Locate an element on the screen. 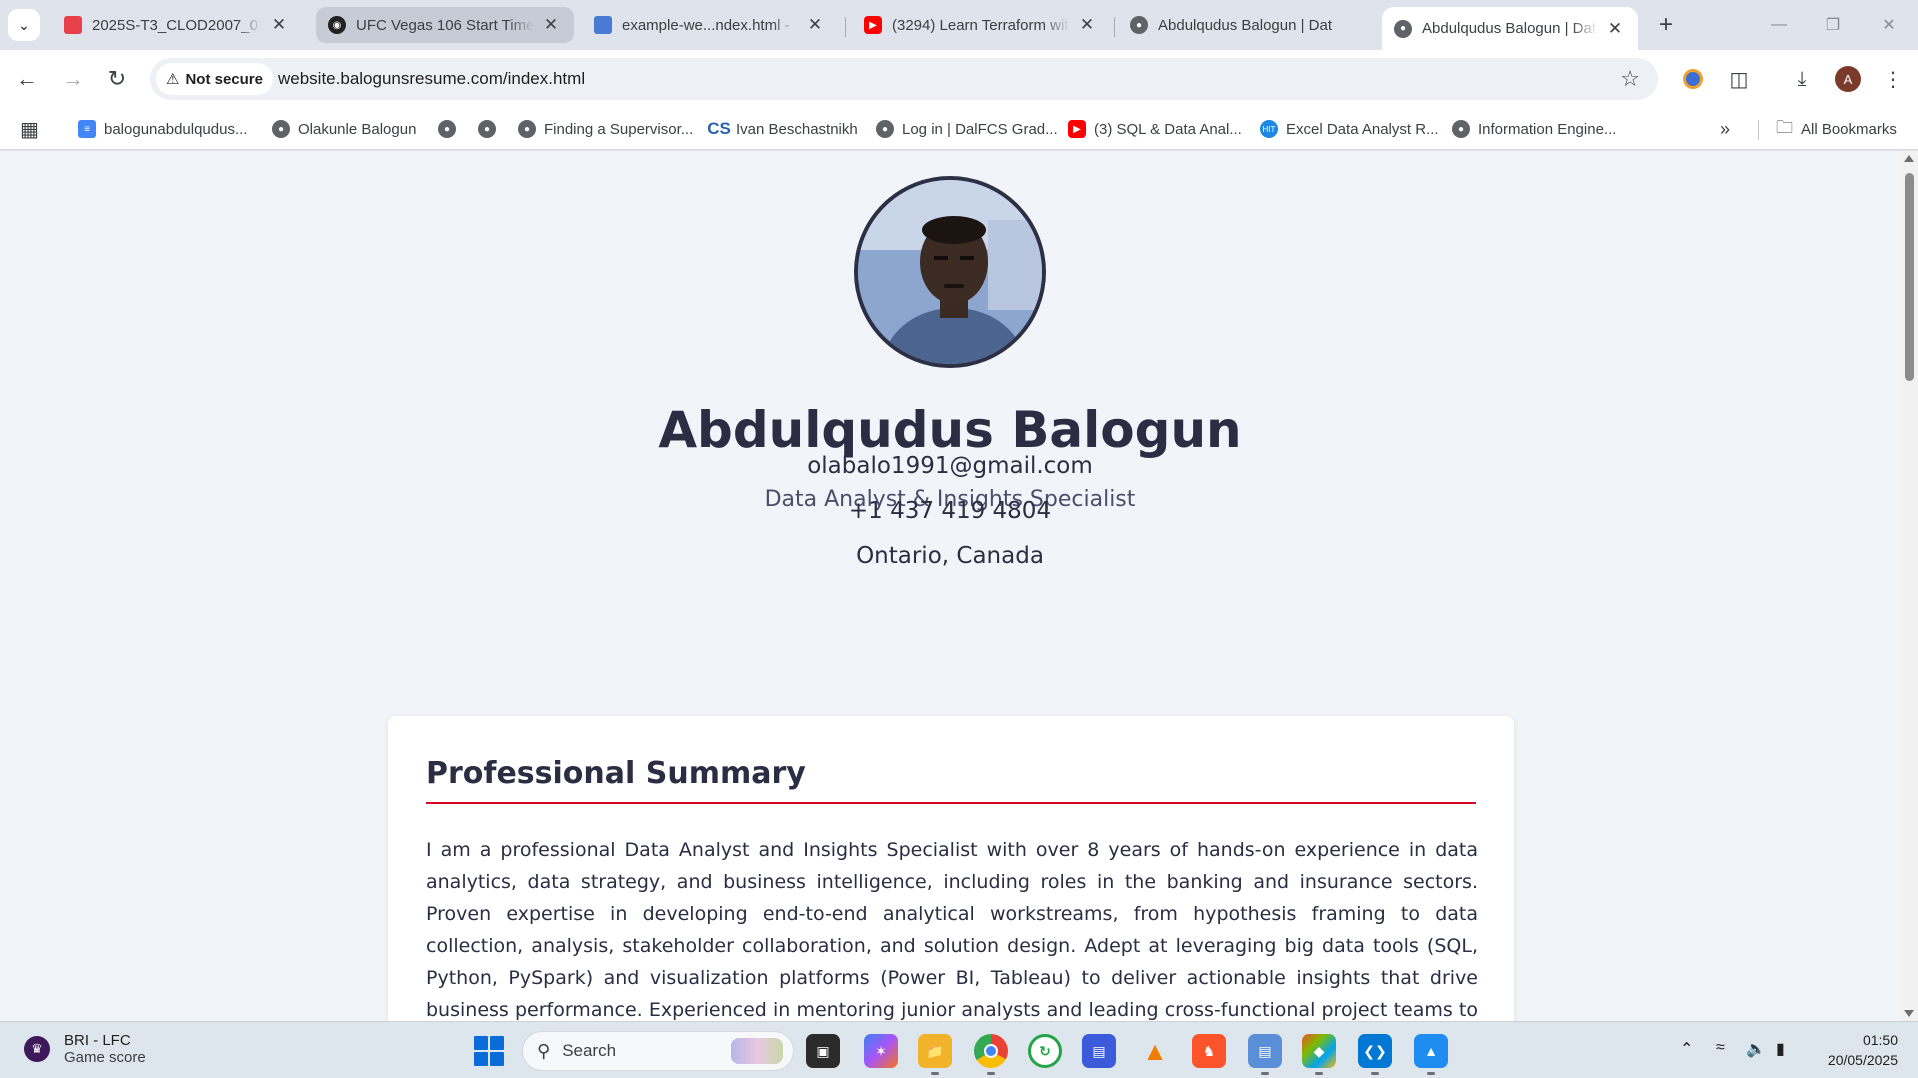  wifi-icon: ≈ is located at coordinates (1720, 1048).